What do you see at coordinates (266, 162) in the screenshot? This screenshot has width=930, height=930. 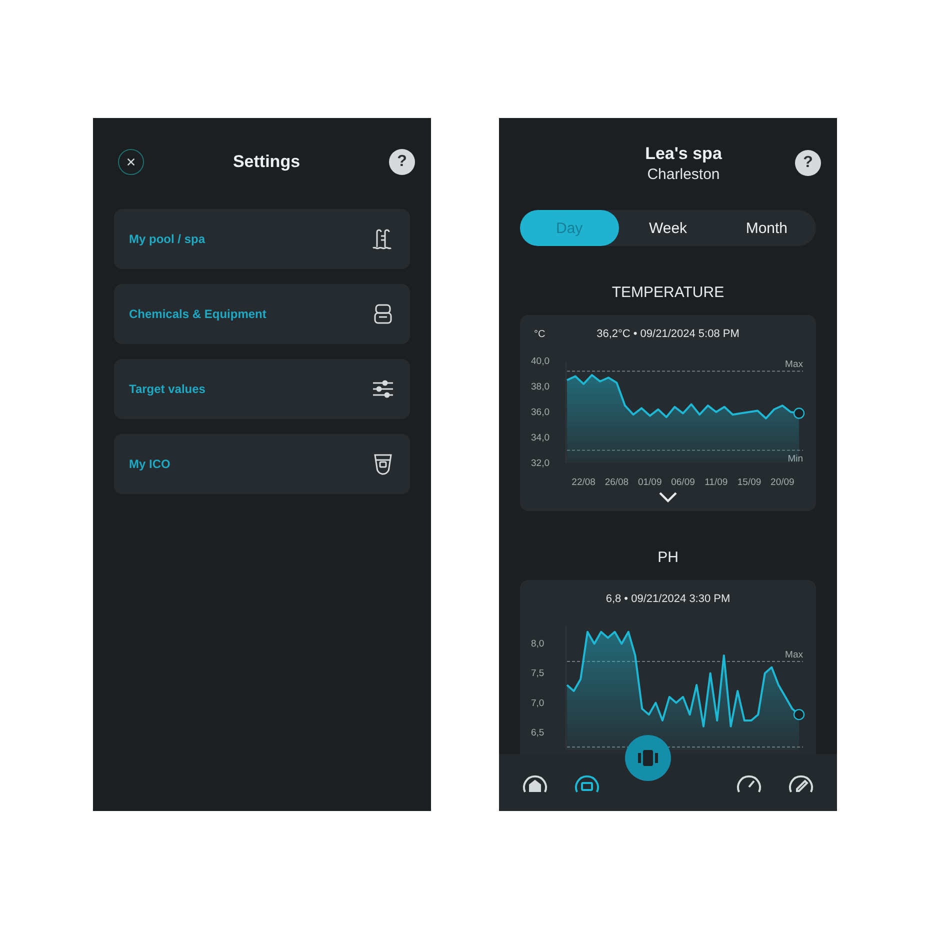 I see `screen-title: Settings` at bounding box center [266, 162].